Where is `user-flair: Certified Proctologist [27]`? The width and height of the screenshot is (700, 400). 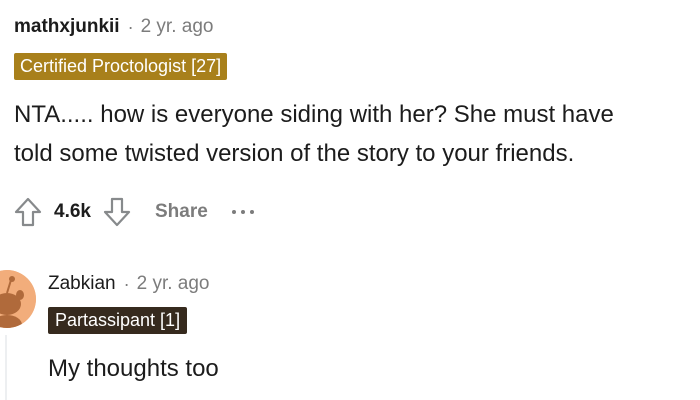 user-flair: Certified Proctologist [27] is located at coordinates (121, 66).